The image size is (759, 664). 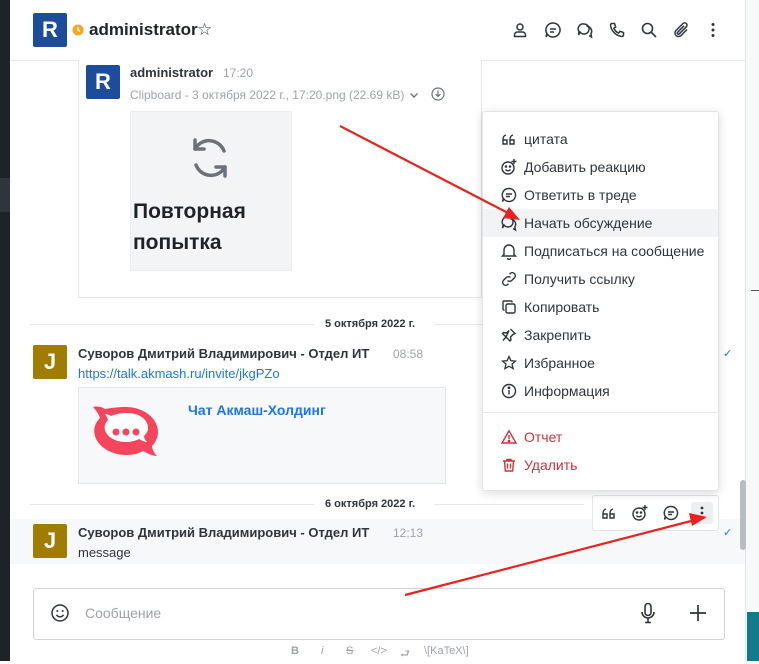 What do you see at coordinates (210, 158) in the screenshot?
I see `retry-icon` at bounding box center [210, 158].